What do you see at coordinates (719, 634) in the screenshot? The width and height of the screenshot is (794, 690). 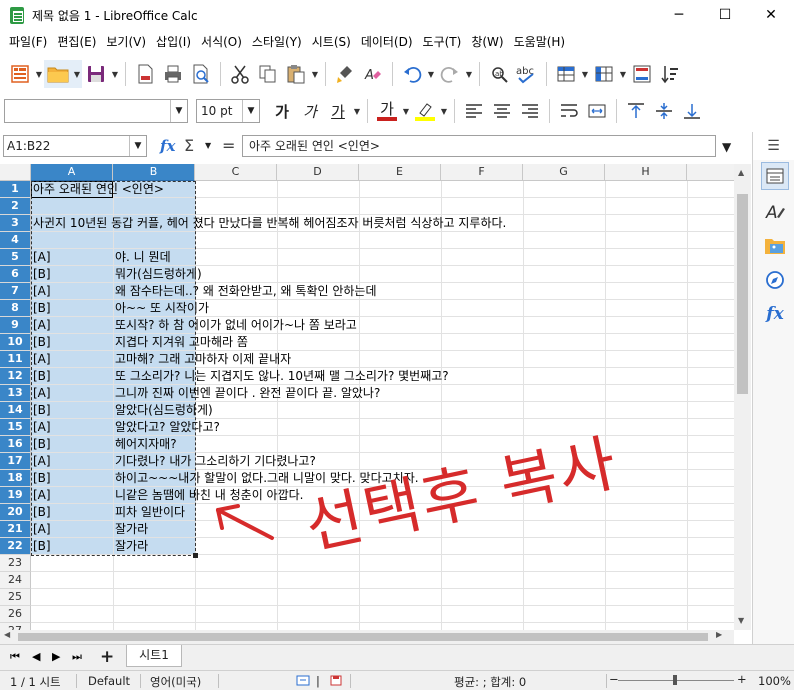 I see `scroll-right-icon: ▶` at bounding box center [719, 634].